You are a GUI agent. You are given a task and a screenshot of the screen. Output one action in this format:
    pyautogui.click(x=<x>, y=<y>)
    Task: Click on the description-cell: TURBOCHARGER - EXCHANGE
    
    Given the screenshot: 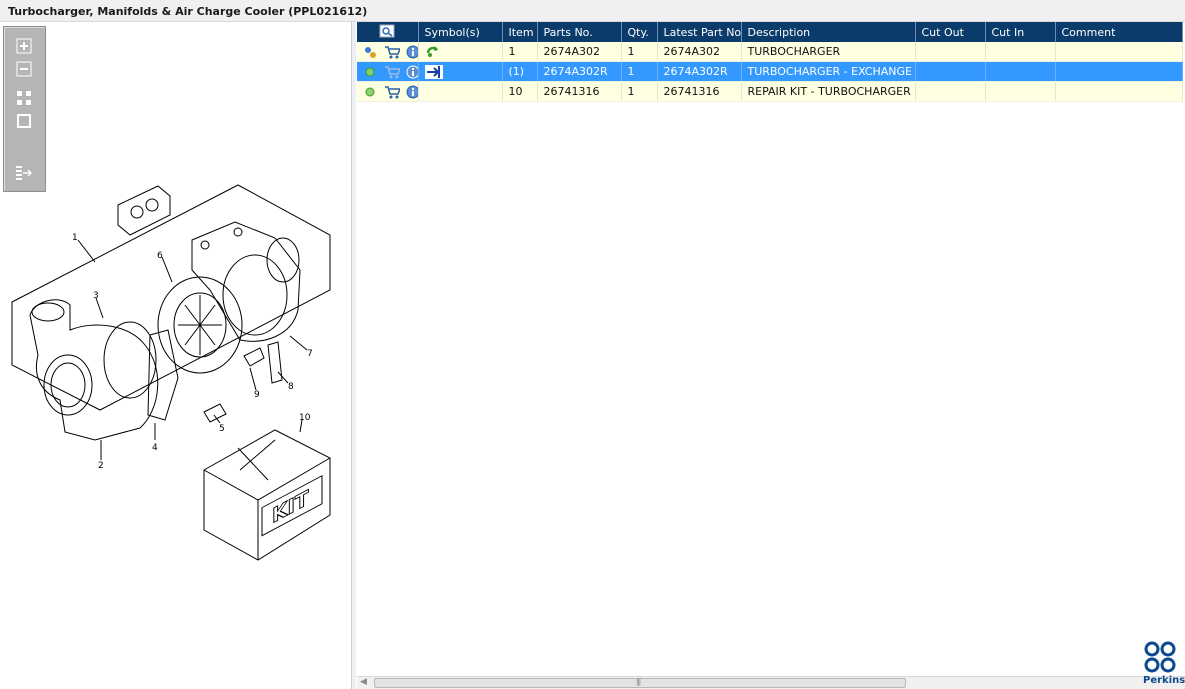 What is the action you would take?
    pyautogui.click(x=828, y=71)
    